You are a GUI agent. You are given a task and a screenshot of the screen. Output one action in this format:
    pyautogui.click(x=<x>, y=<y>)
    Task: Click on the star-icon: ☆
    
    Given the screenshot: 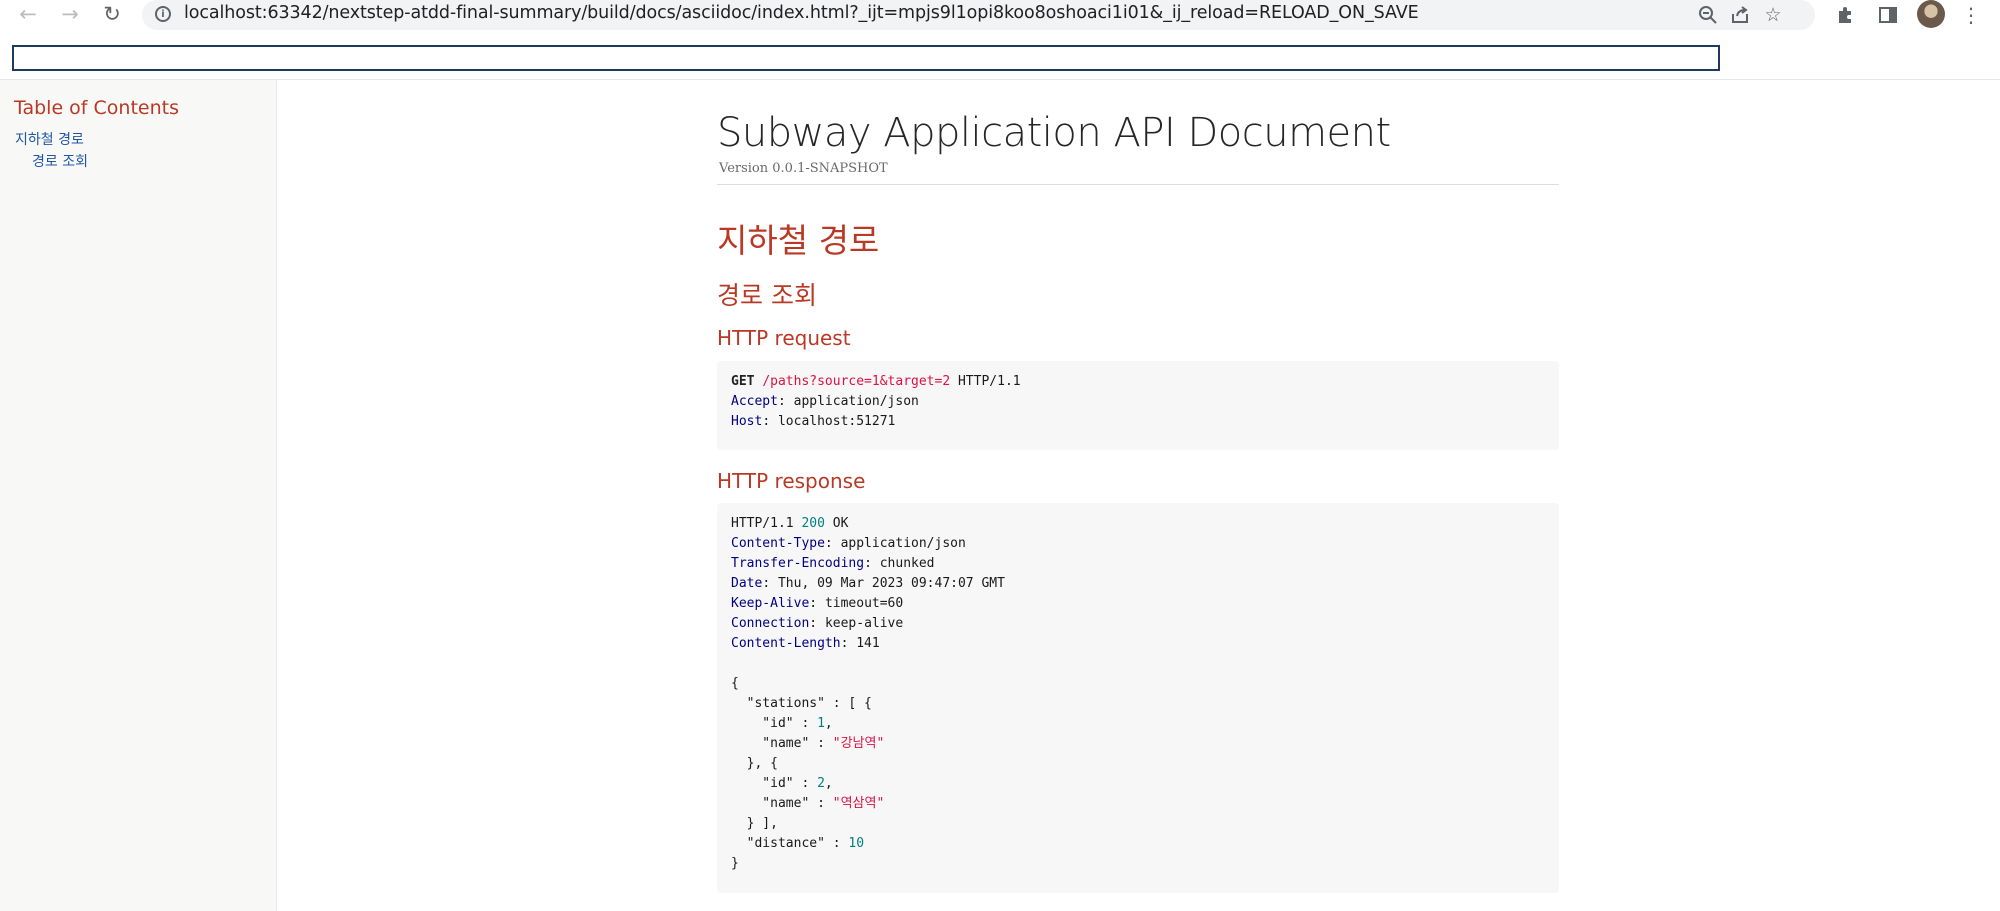 What is the action you would take?
    pyautogui.click(x=1773, y=15)
    